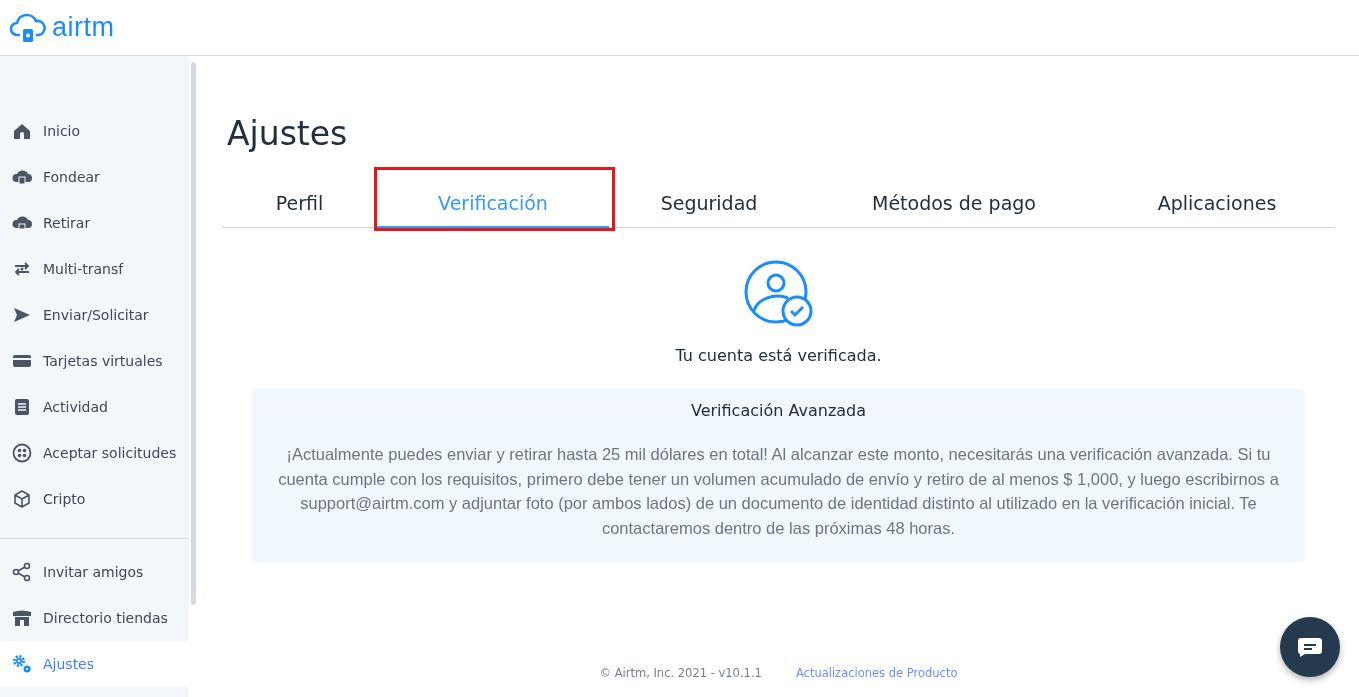  I want to click on card-title: Verificación Avanzada, so click(778, 410).